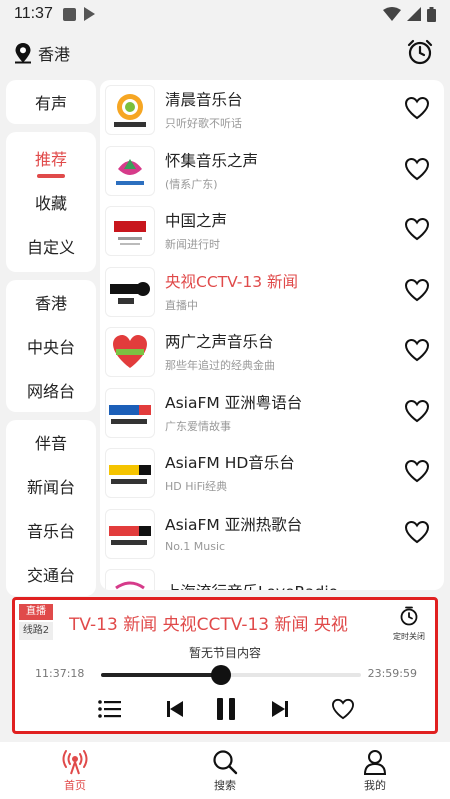  I want to click on location-pin-icon, so click(23, 53).